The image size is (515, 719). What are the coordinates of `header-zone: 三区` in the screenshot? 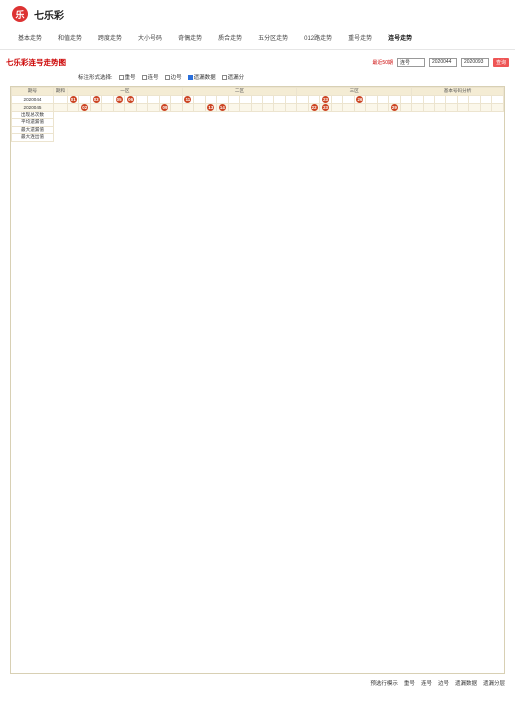 It's located at (354, 91).